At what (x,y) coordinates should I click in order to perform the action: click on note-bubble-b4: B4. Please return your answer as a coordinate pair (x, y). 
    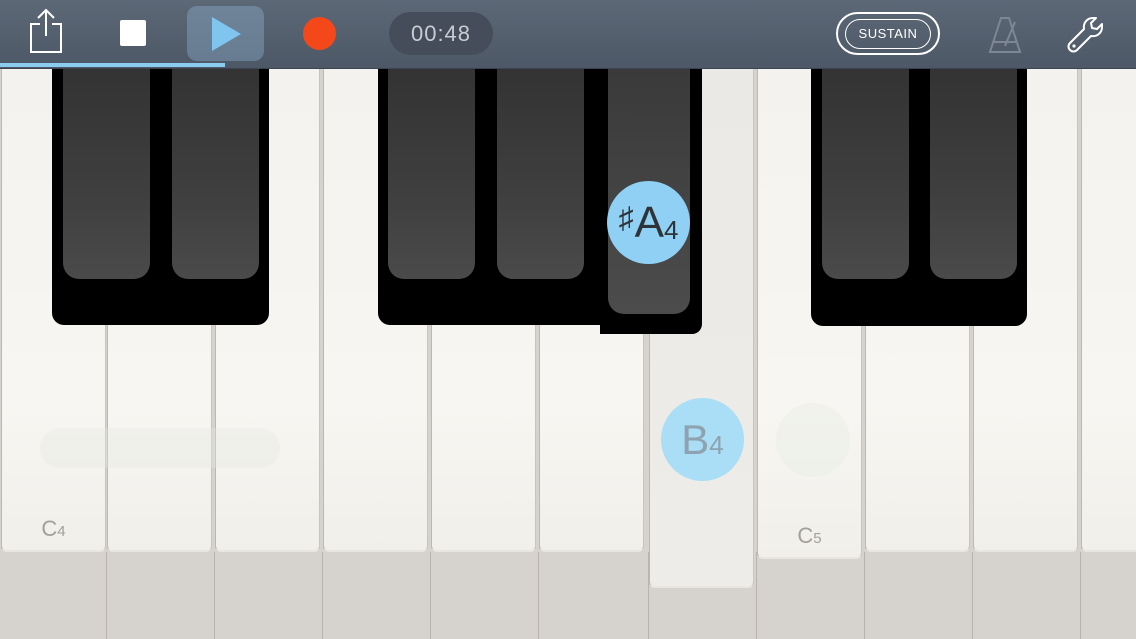
    Looking at the image, I should click on (702, 439).